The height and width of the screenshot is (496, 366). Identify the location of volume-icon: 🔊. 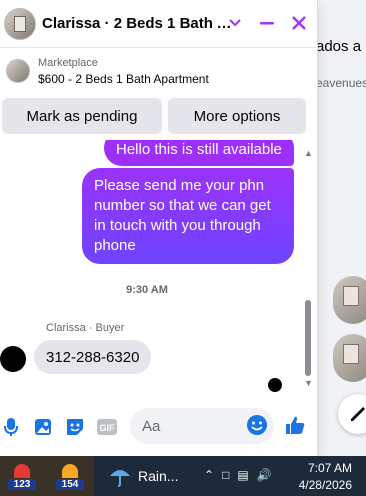
(264, 475).